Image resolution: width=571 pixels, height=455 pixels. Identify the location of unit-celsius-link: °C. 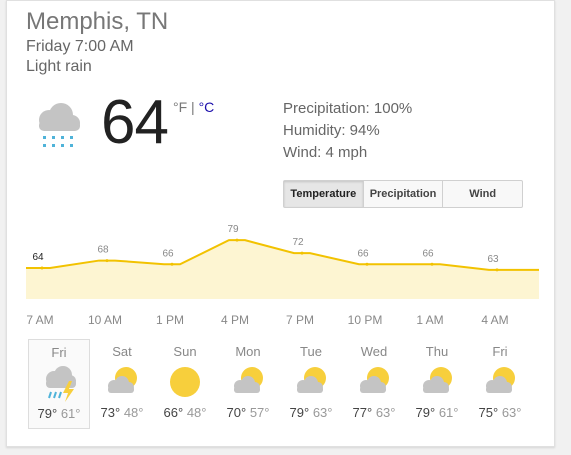
(207, 107).